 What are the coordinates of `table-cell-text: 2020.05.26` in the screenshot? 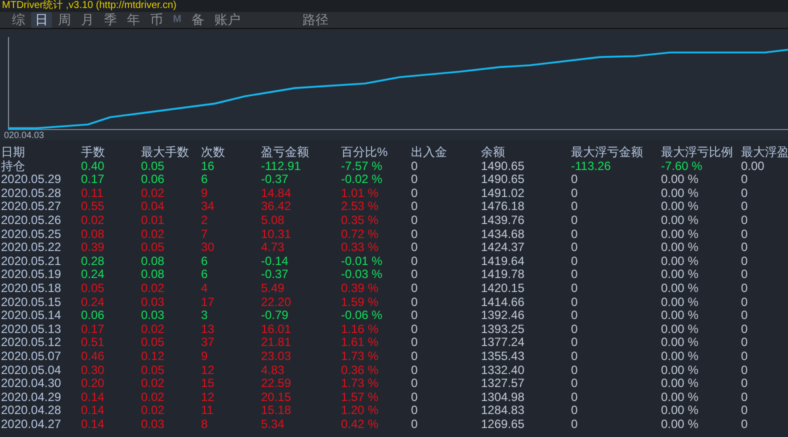 It's located at (31, 221).